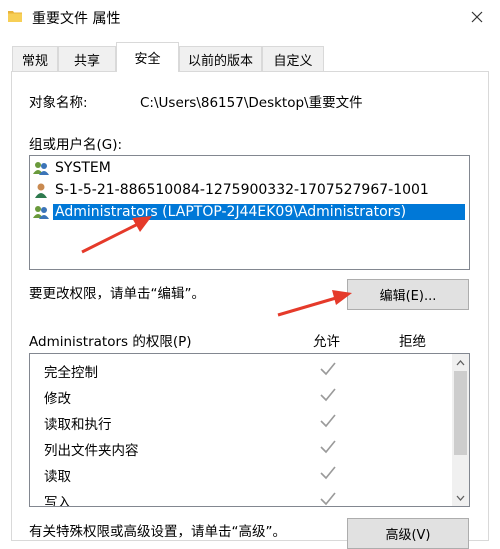  What do you see at coordinates (76, 19) in the screenshot?
I see `window-title: 重要文件 属性` at bounding box center [76, 19].